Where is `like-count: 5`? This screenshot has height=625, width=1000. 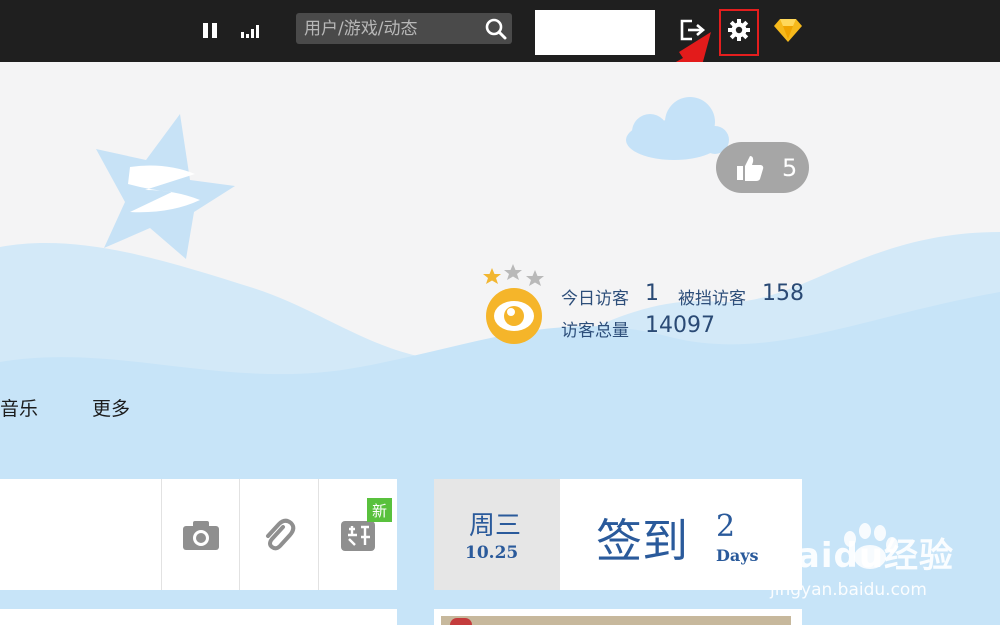
like-count: 5 is located at coordinates (790, 167).